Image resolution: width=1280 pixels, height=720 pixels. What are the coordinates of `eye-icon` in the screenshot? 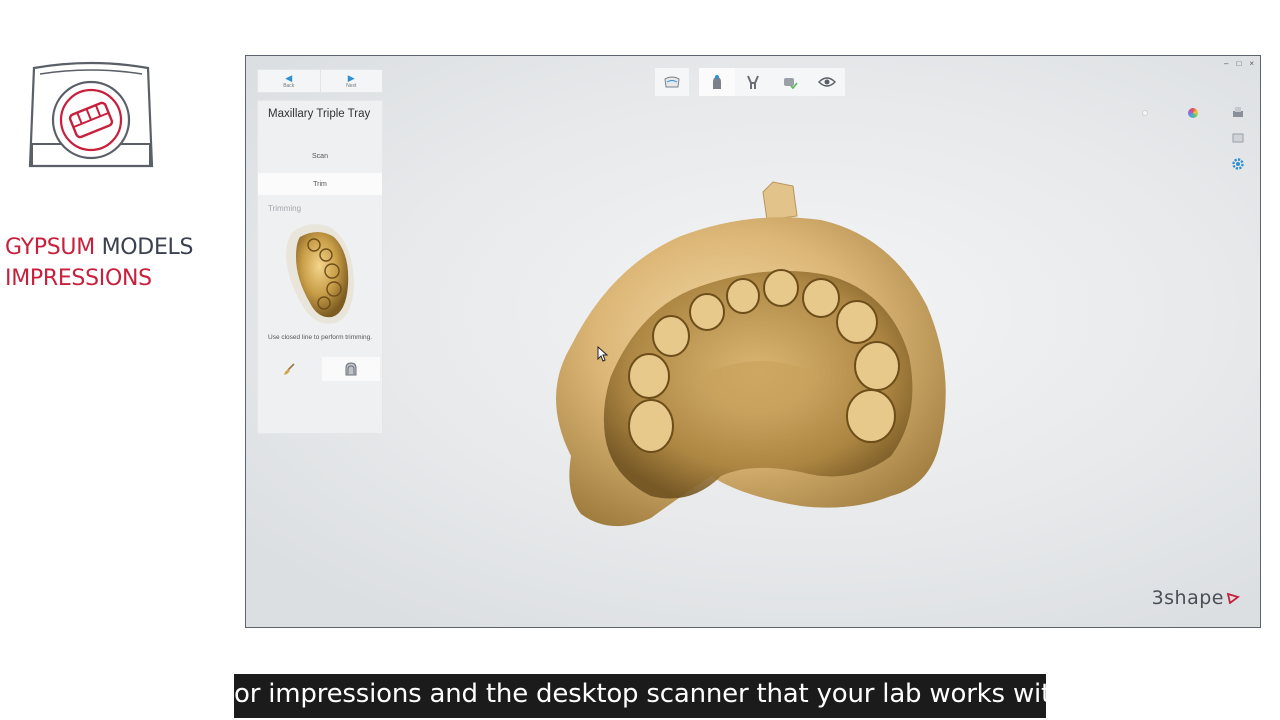 It's located at (826, 82).